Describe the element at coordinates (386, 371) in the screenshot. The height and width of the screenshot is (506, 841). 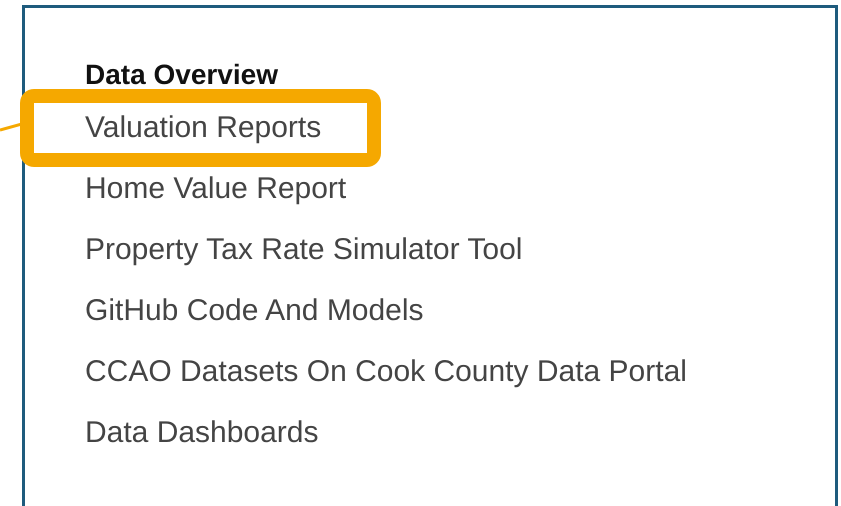
I see `menu-link: CCAO Datasets On Cook County Data Portal` at that location.